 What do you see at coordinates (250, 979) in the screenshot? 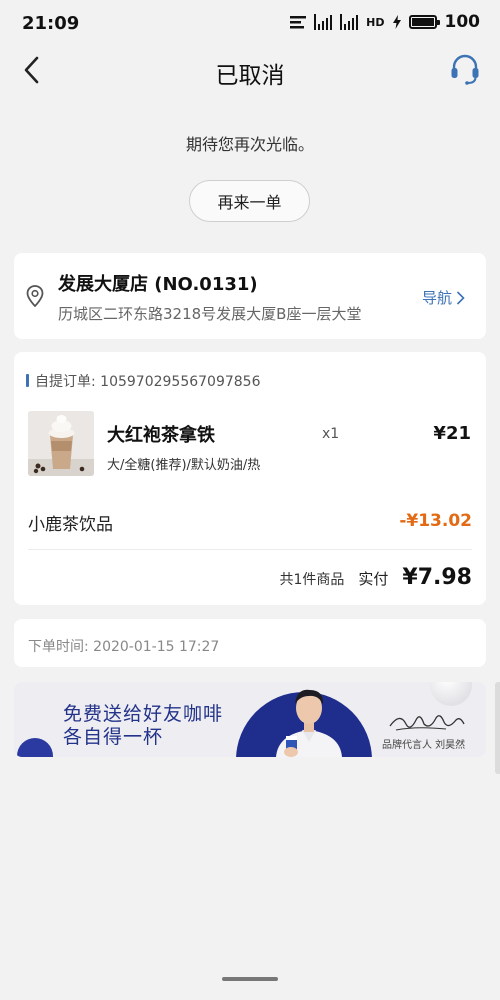
I see `home-indicator` at bounding box center [250, 979].